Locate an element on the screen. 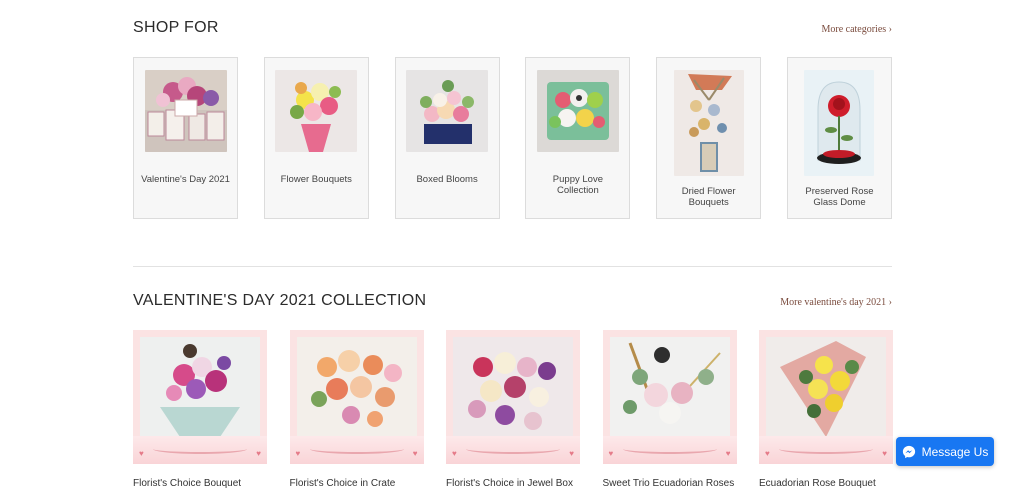 Image resolution: width=1024 pixels, height=496 pixels. product-card: ♥ ♥ Florist's Choice Bouquet is located at coordinates (200, 413).